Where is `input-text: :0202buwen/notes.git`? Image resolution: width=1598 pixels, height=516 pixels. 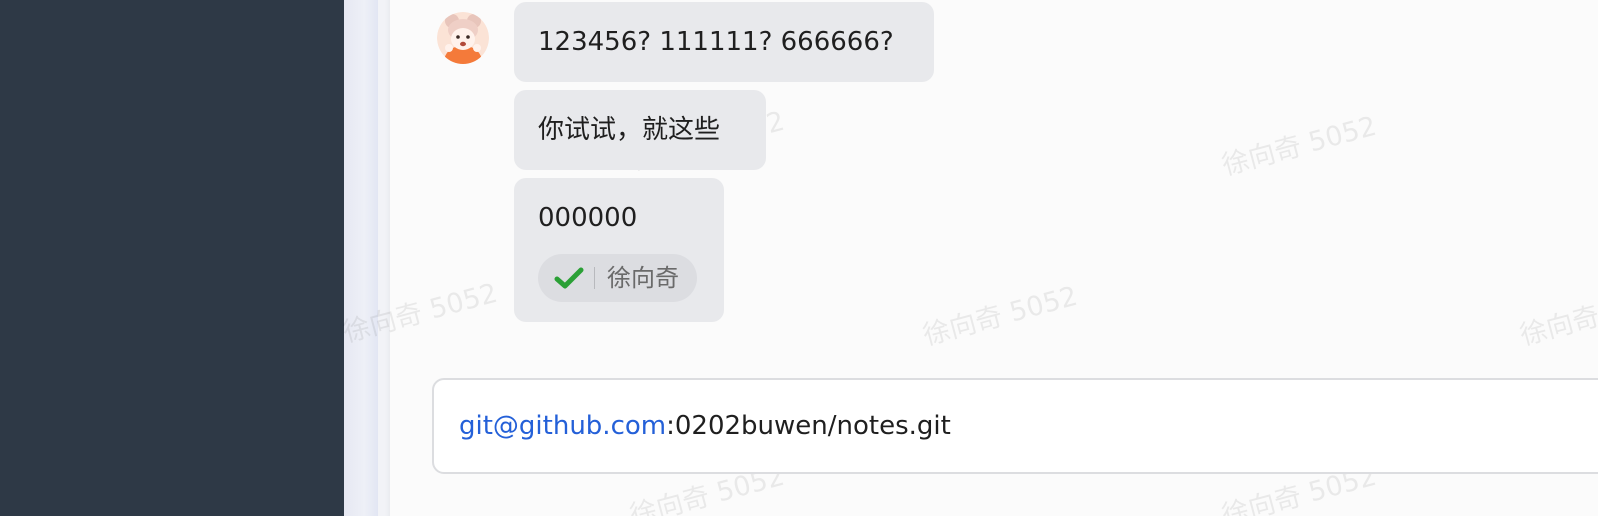 input-text: :0202buwen/notes.git is located at coordinates (808, 426).